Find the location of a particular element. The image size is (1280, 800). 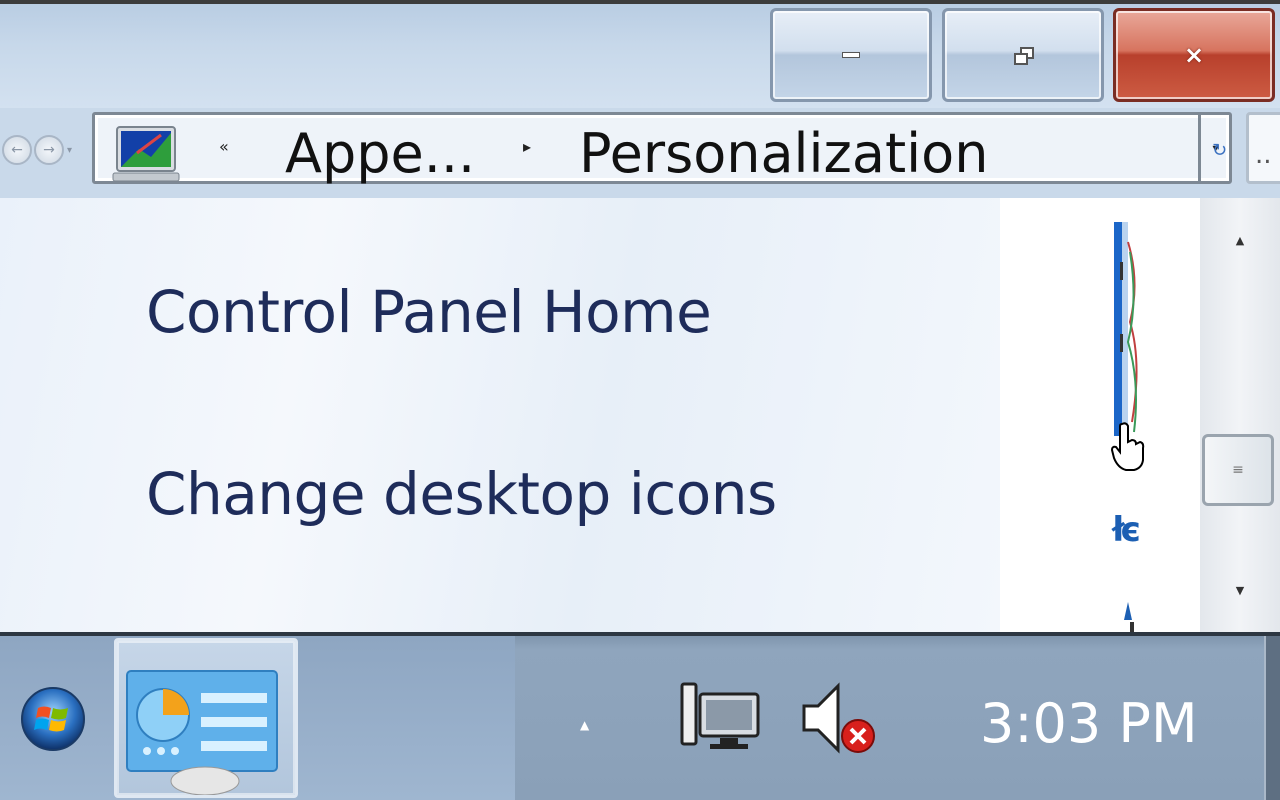

scroll-thumb: ≡ is located at coordinates (1238, 470).